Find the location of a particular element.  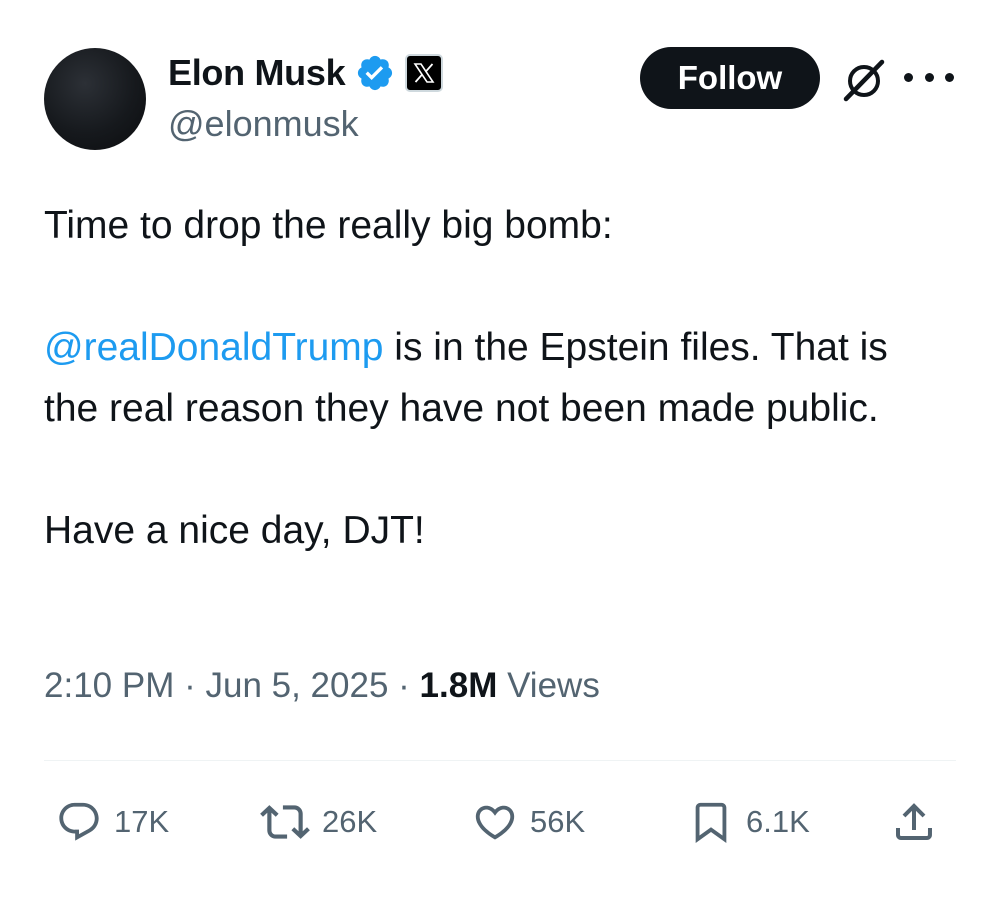

author-display-name: Elon Musk is located at coordinates (257, 73).